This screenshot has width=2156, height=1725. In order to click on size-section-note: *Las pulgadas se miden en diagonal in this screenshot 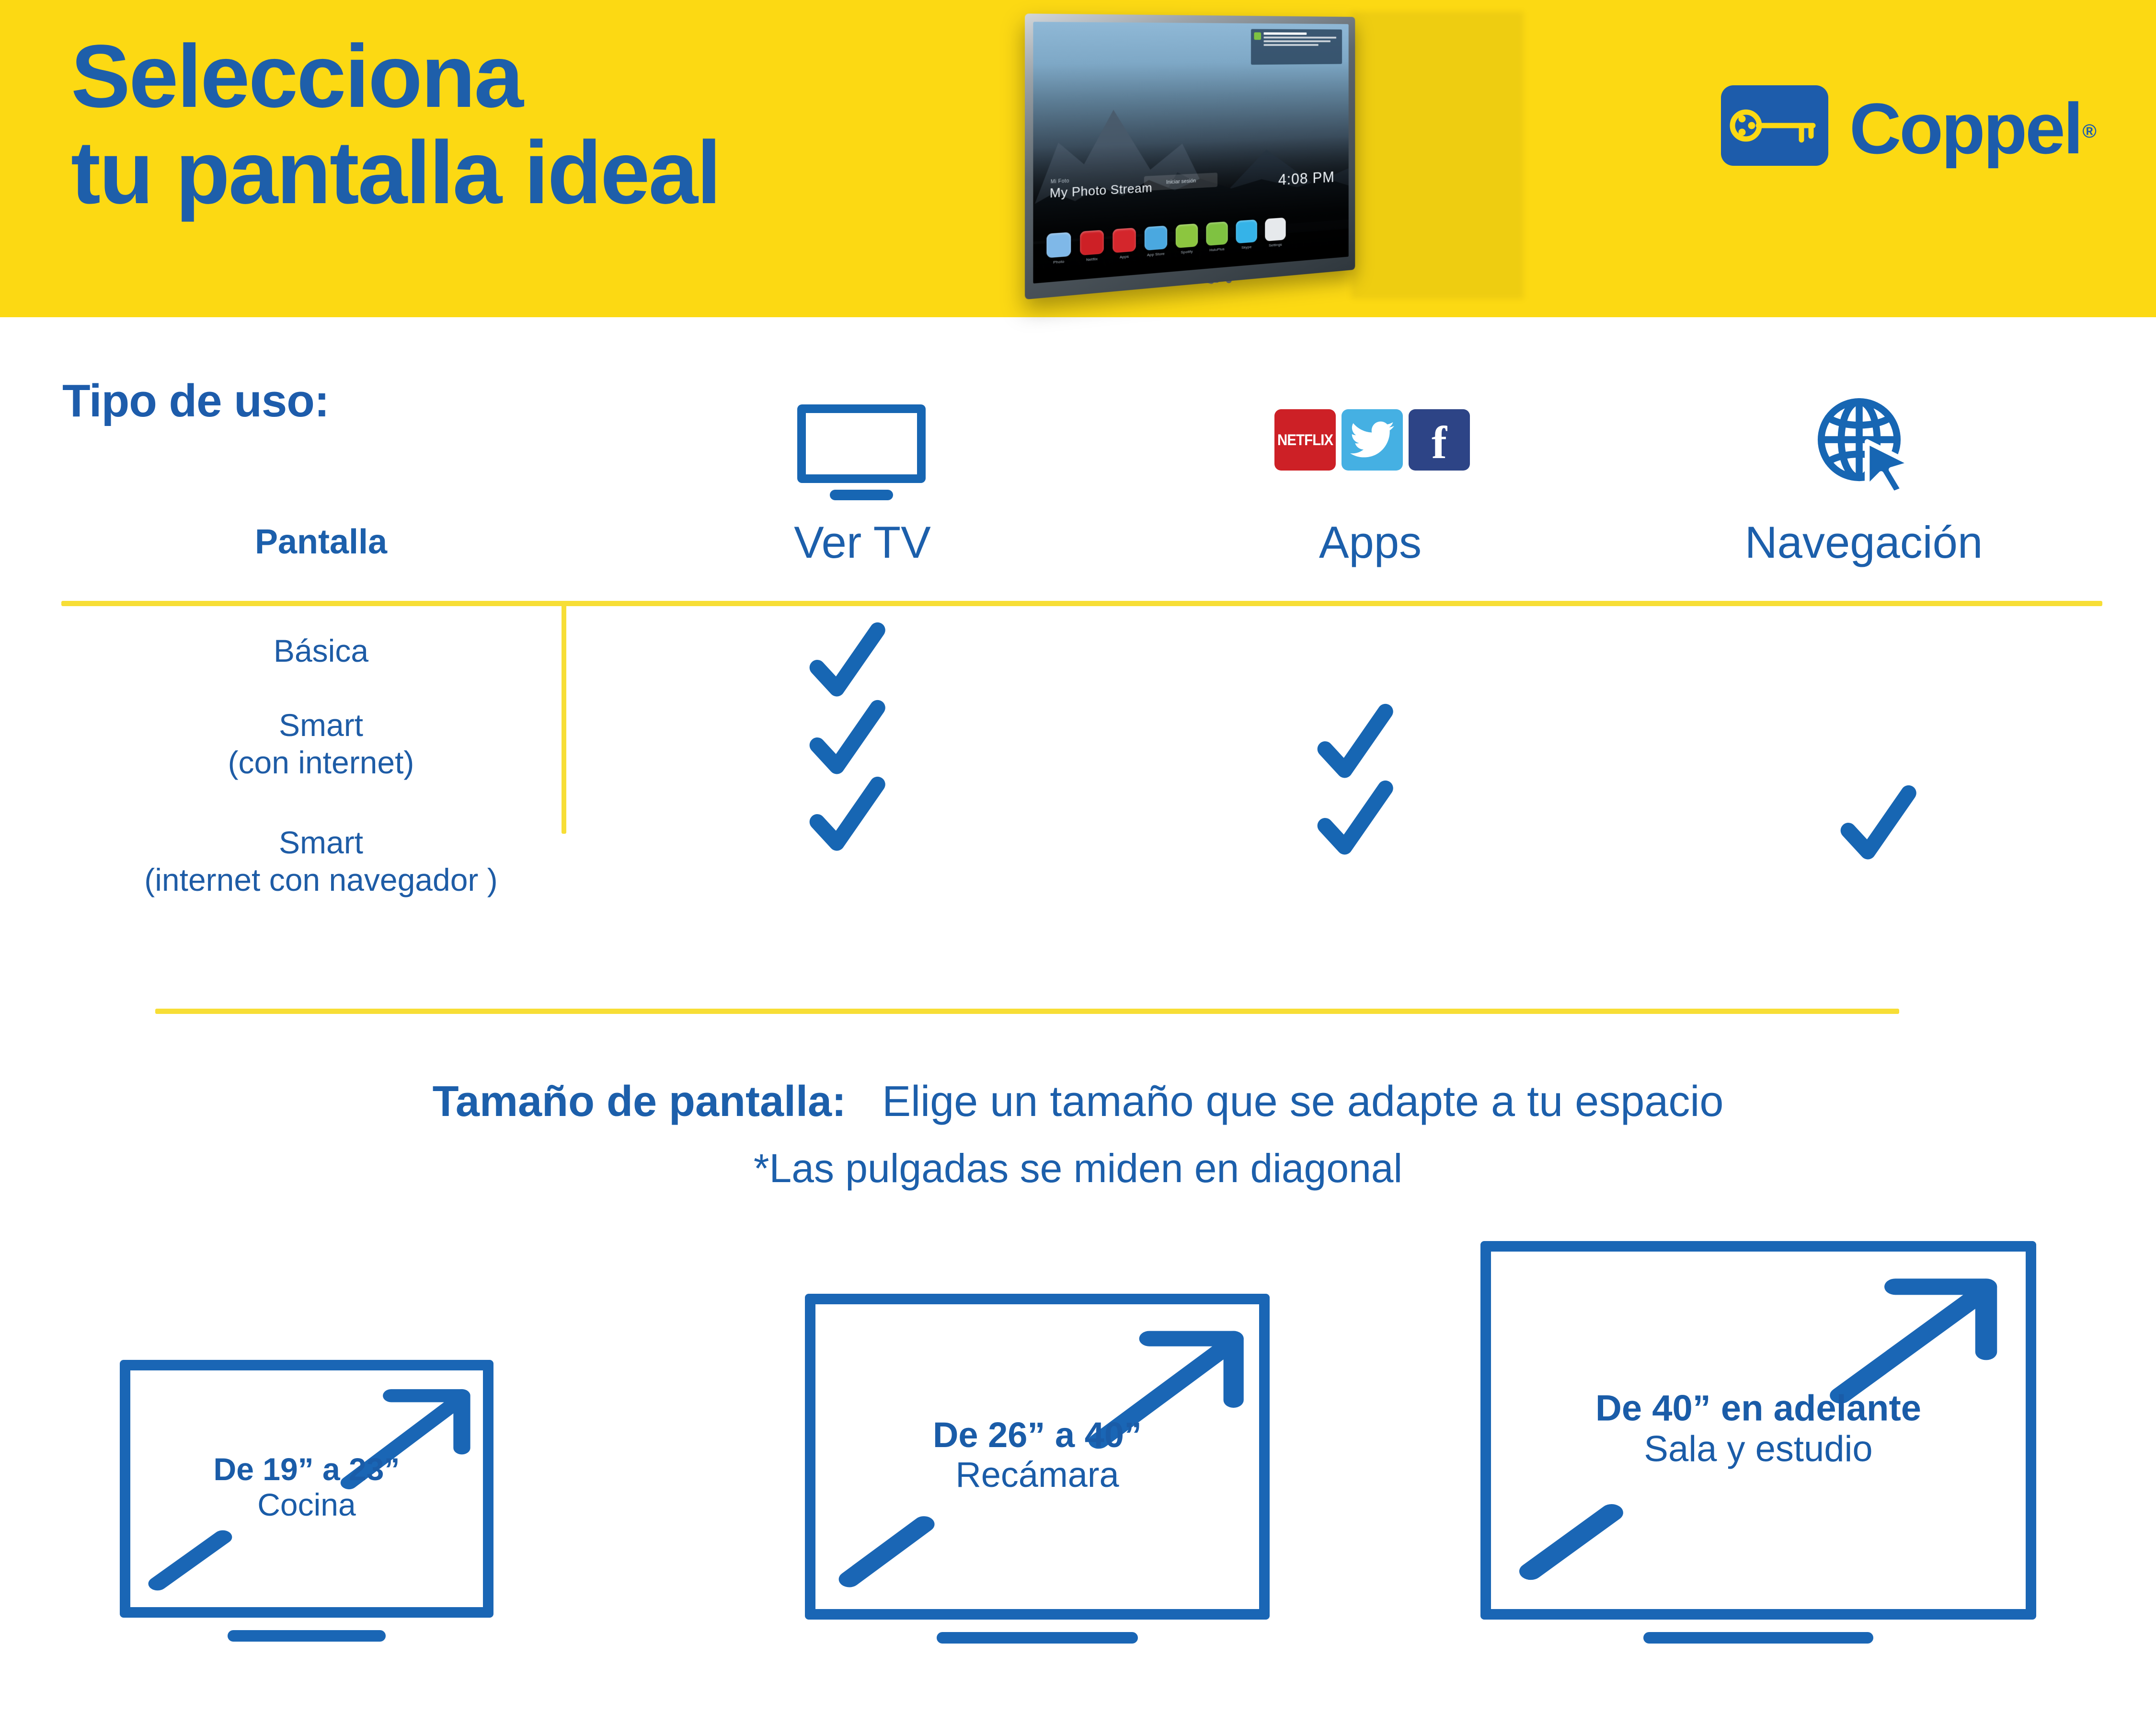, I will do `click(1078, 1168)`.